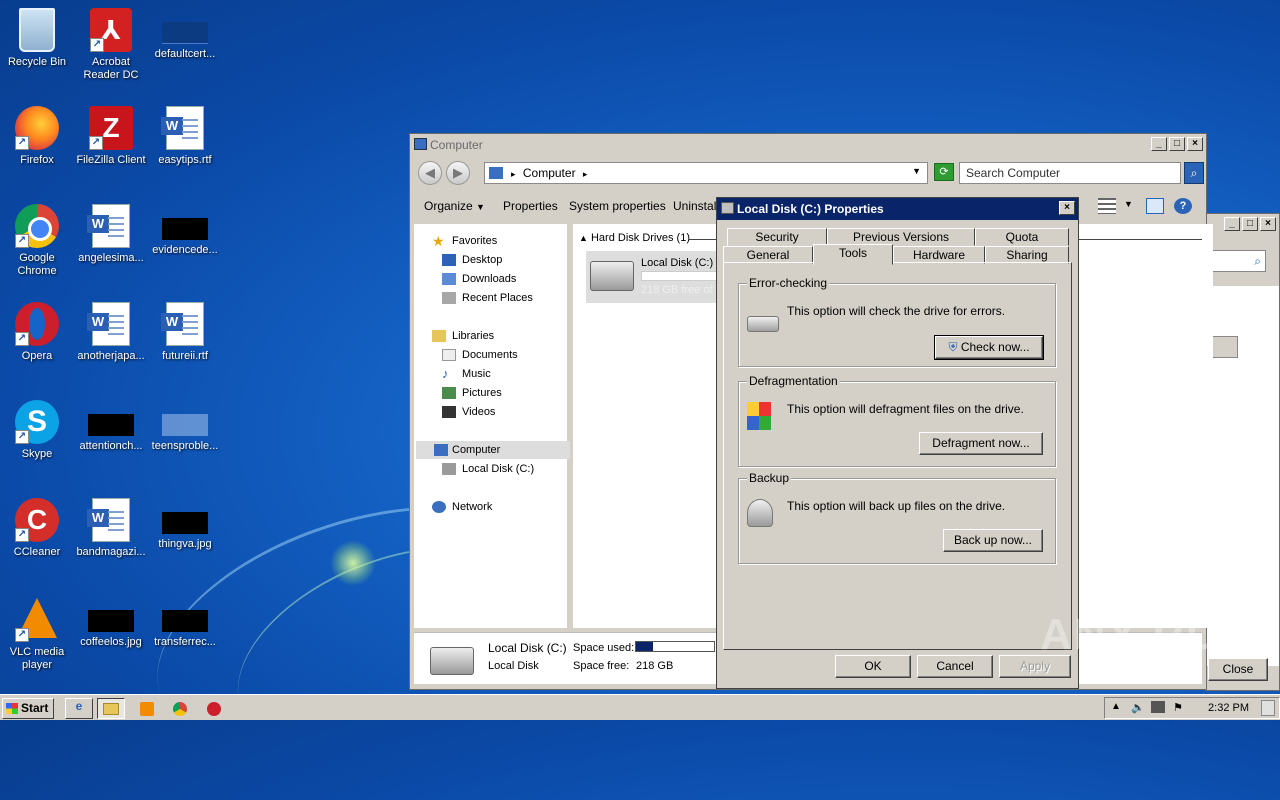 This screenshot has height=800, width=1280. Describe the element at coordinates (696, 206) in the screenshot. I see `uninstall-button: Uninstall` at that location.